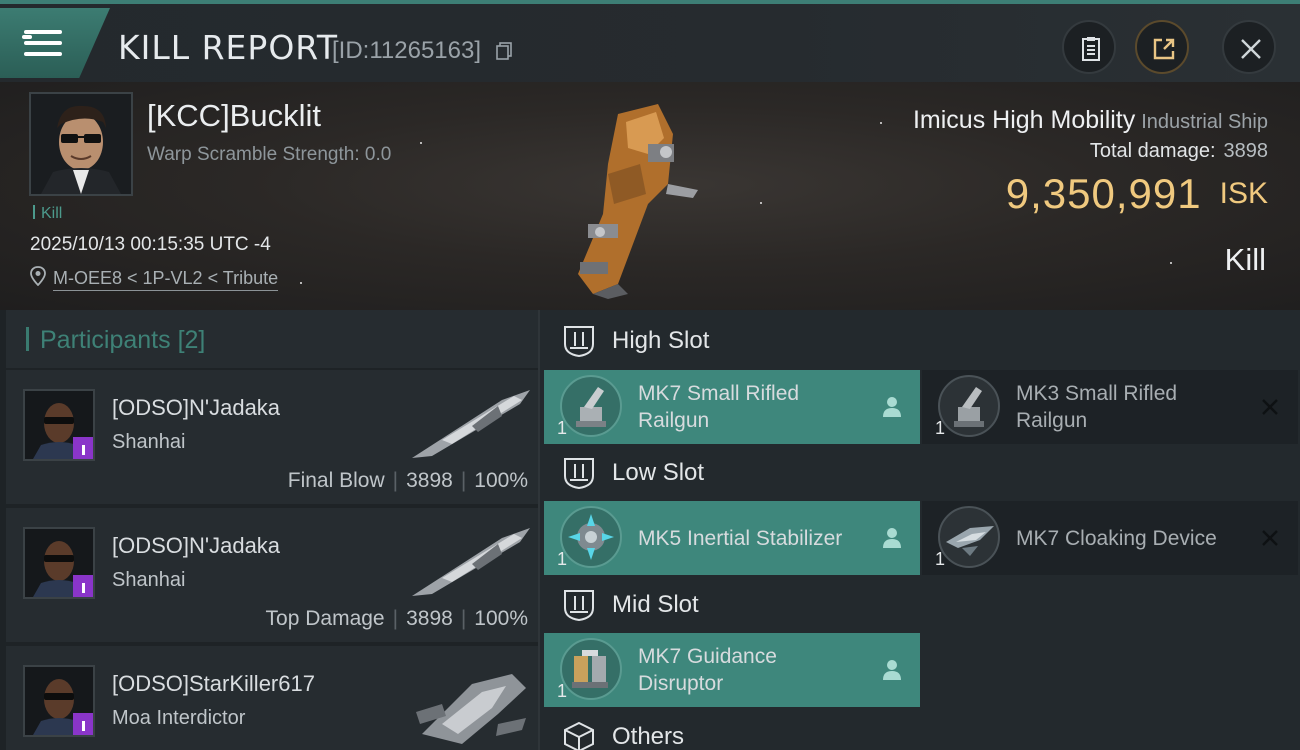 Image resolution: width=1300 pixels, height=750 pixels. What do you see at coordinates (504, 51) in the screenshot?
I see `copy-icon` at bounding box center [504, 51].